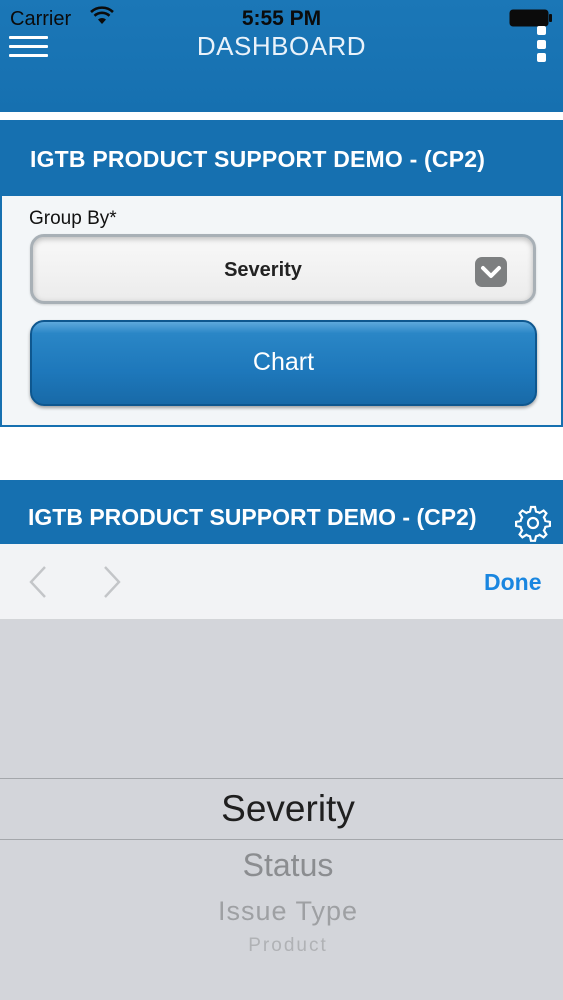 This screenshot has width=563, height=1000. Describe the element at coordinates (252, 517) in the screenshot. I see `panel2-title: IGTB PRODUCT SUPPORT DEMO - (CP2)` at that location.